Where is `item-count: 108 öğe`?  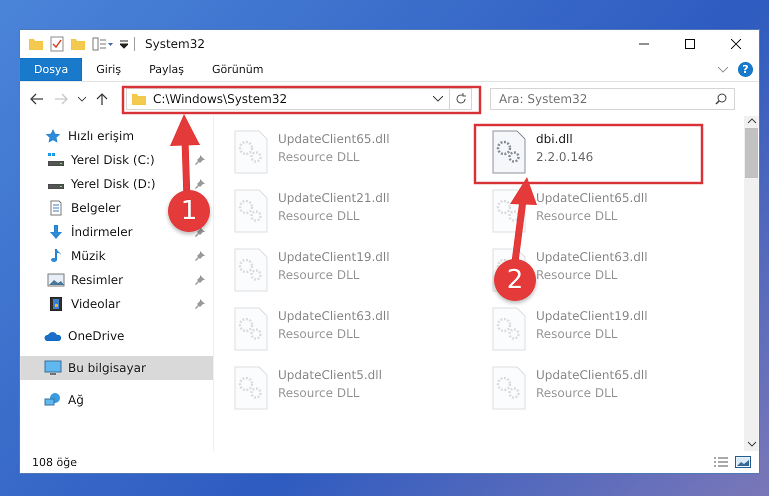 item-count: 108 öğe is located at coordinates (54, 462).